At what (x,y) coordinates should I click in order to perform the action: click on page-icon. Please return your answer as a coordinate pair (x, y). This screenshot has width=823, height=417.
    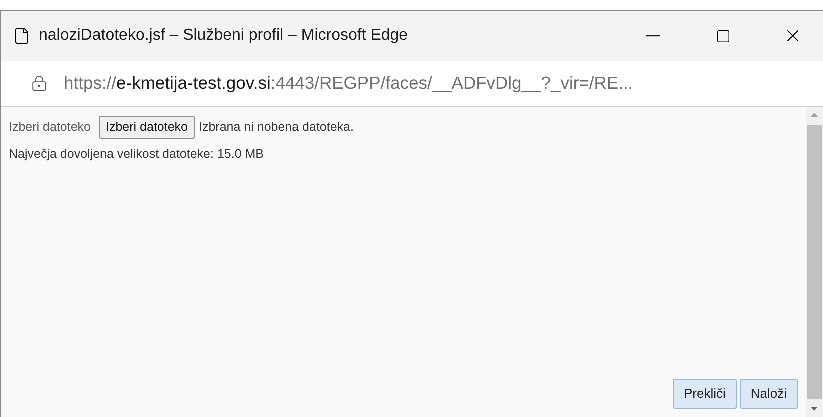
    Looking at the image, I should click on (22, 36).